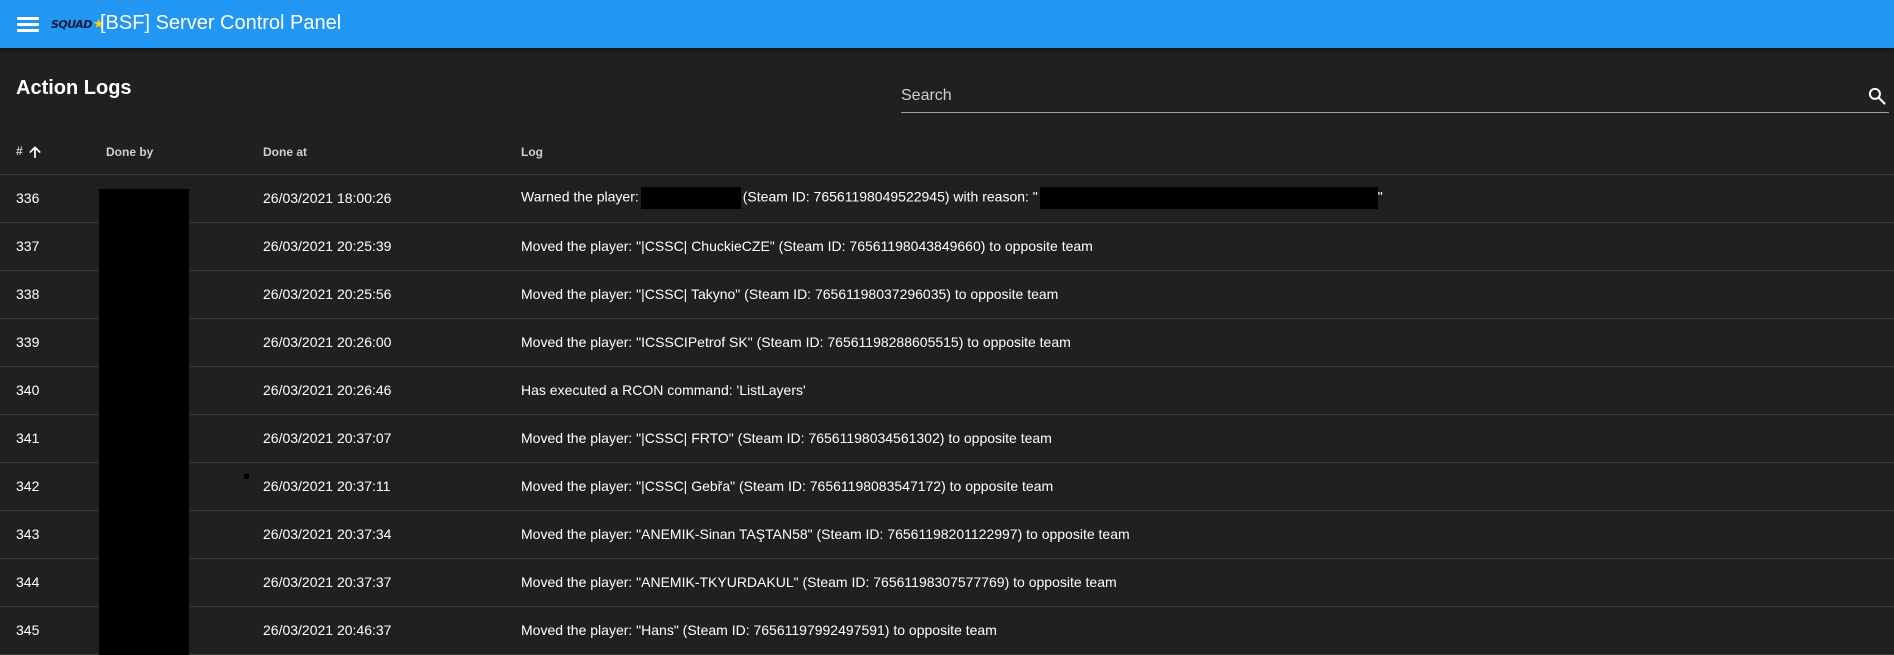  Describe the element at coordinates (392, 390) in the screenshot. I see `cell-done-at: 26/03/2021 20:26:46` at that location.